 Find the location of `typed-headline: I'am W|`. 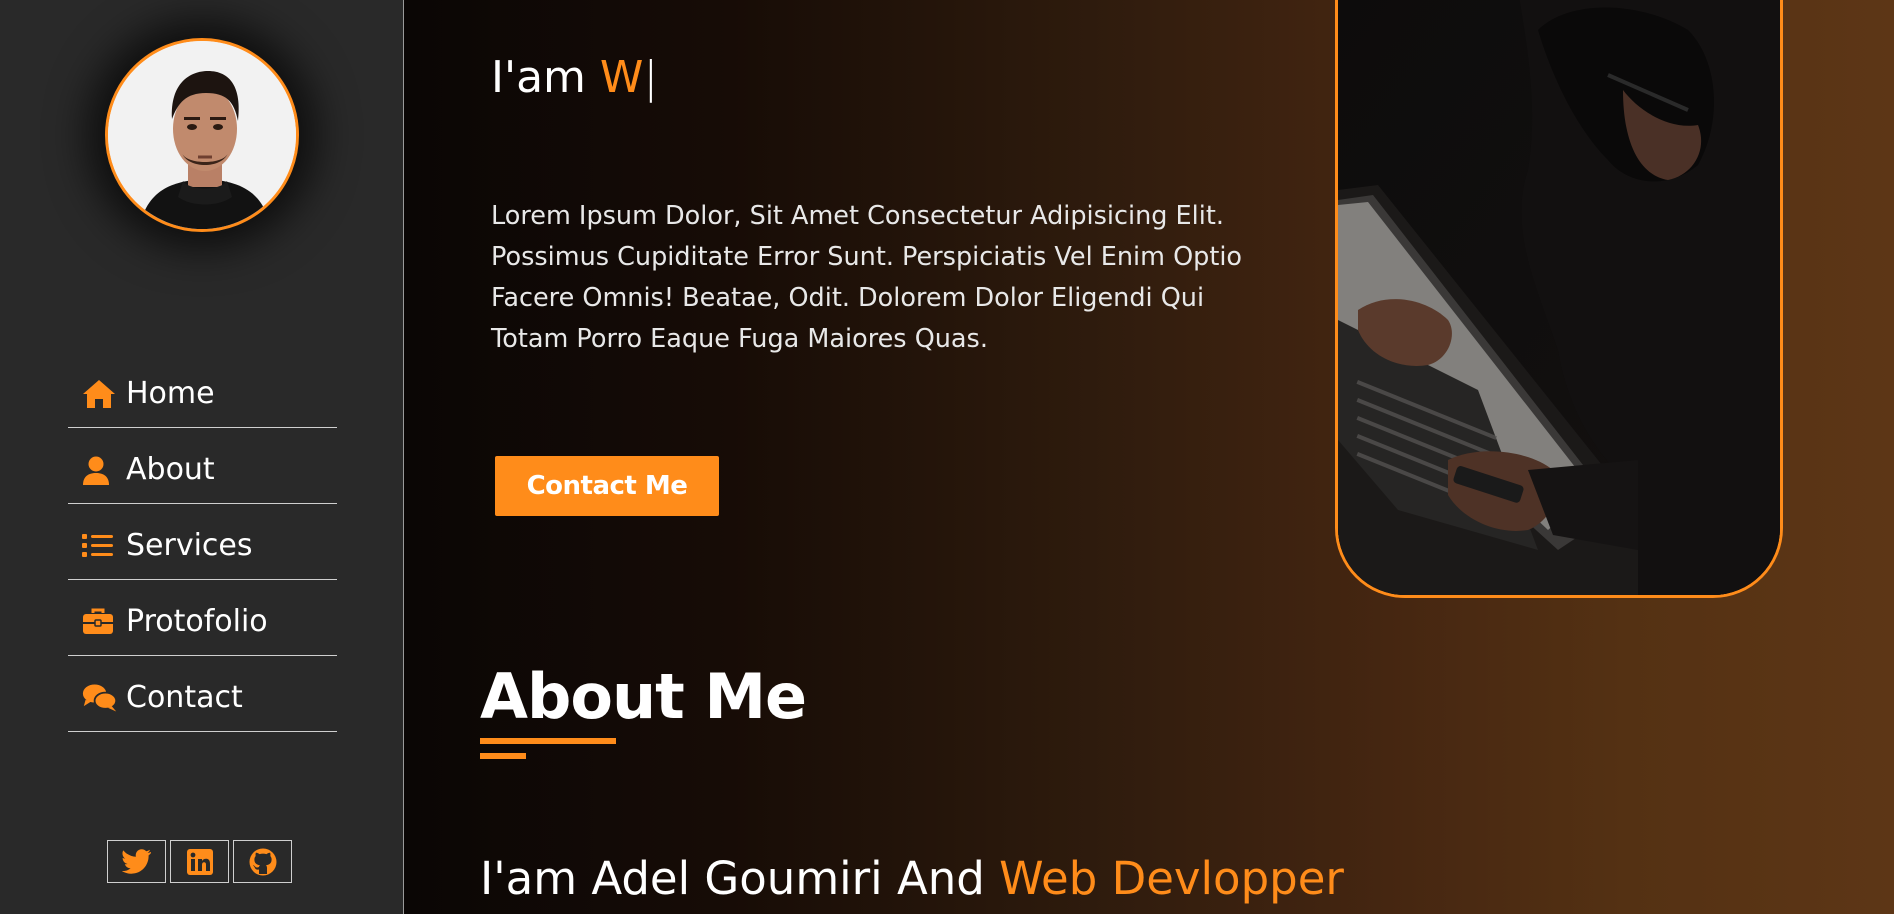

typed-headline: I'am W| is located at coordinates (574, 77).